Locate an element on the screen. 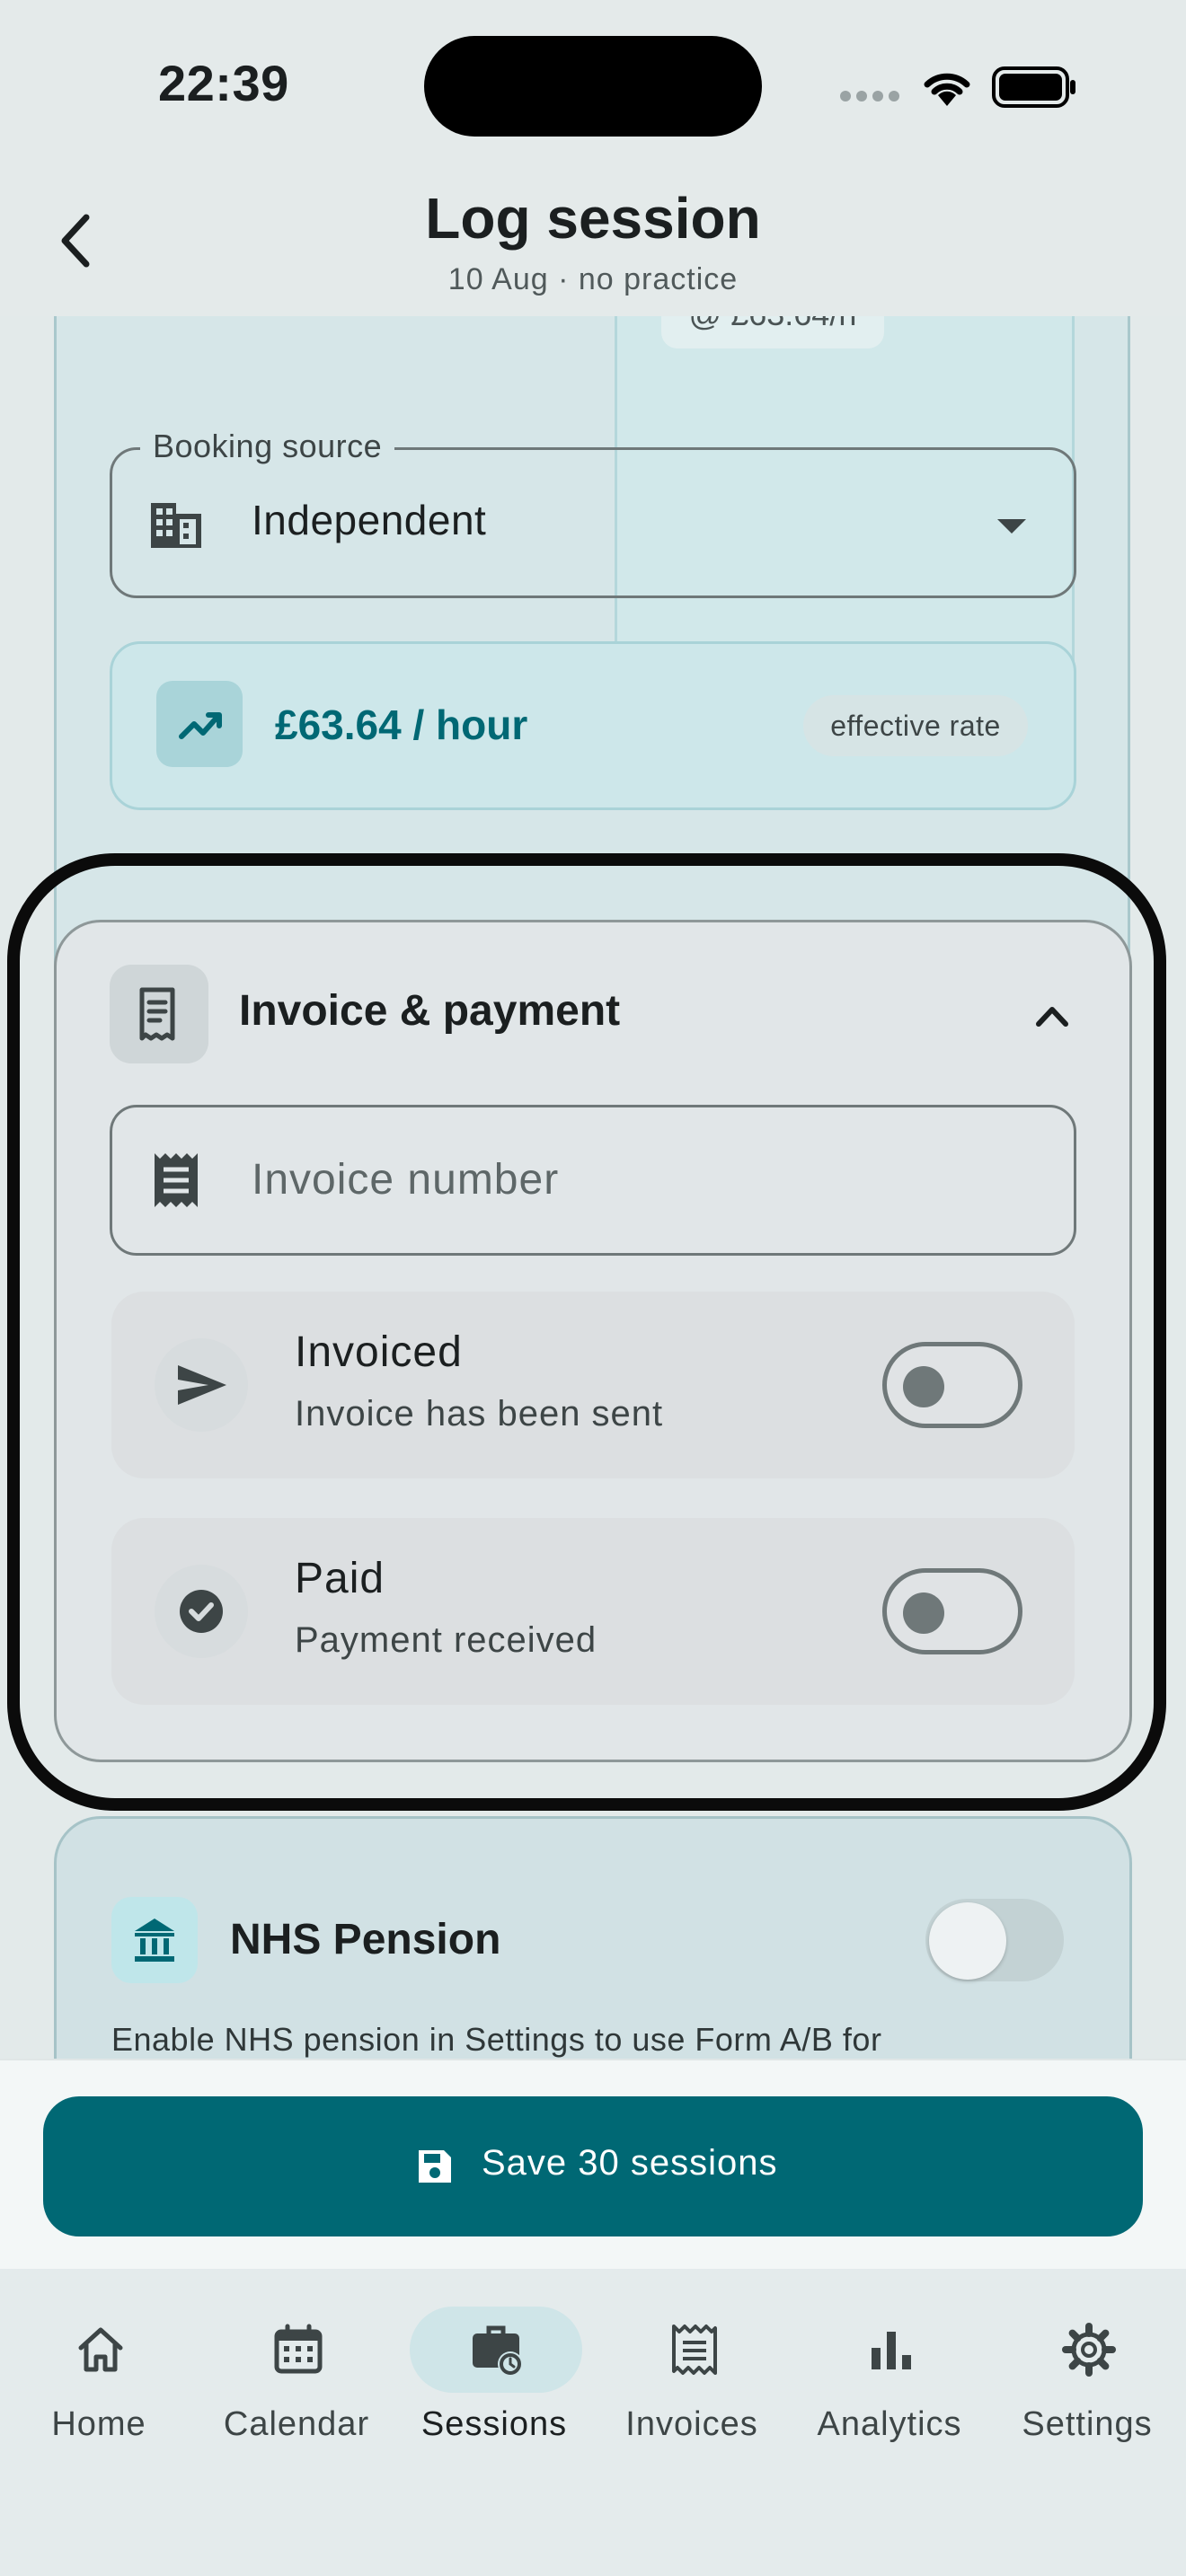  paid-toggle is located at coordinates (952, 1611).